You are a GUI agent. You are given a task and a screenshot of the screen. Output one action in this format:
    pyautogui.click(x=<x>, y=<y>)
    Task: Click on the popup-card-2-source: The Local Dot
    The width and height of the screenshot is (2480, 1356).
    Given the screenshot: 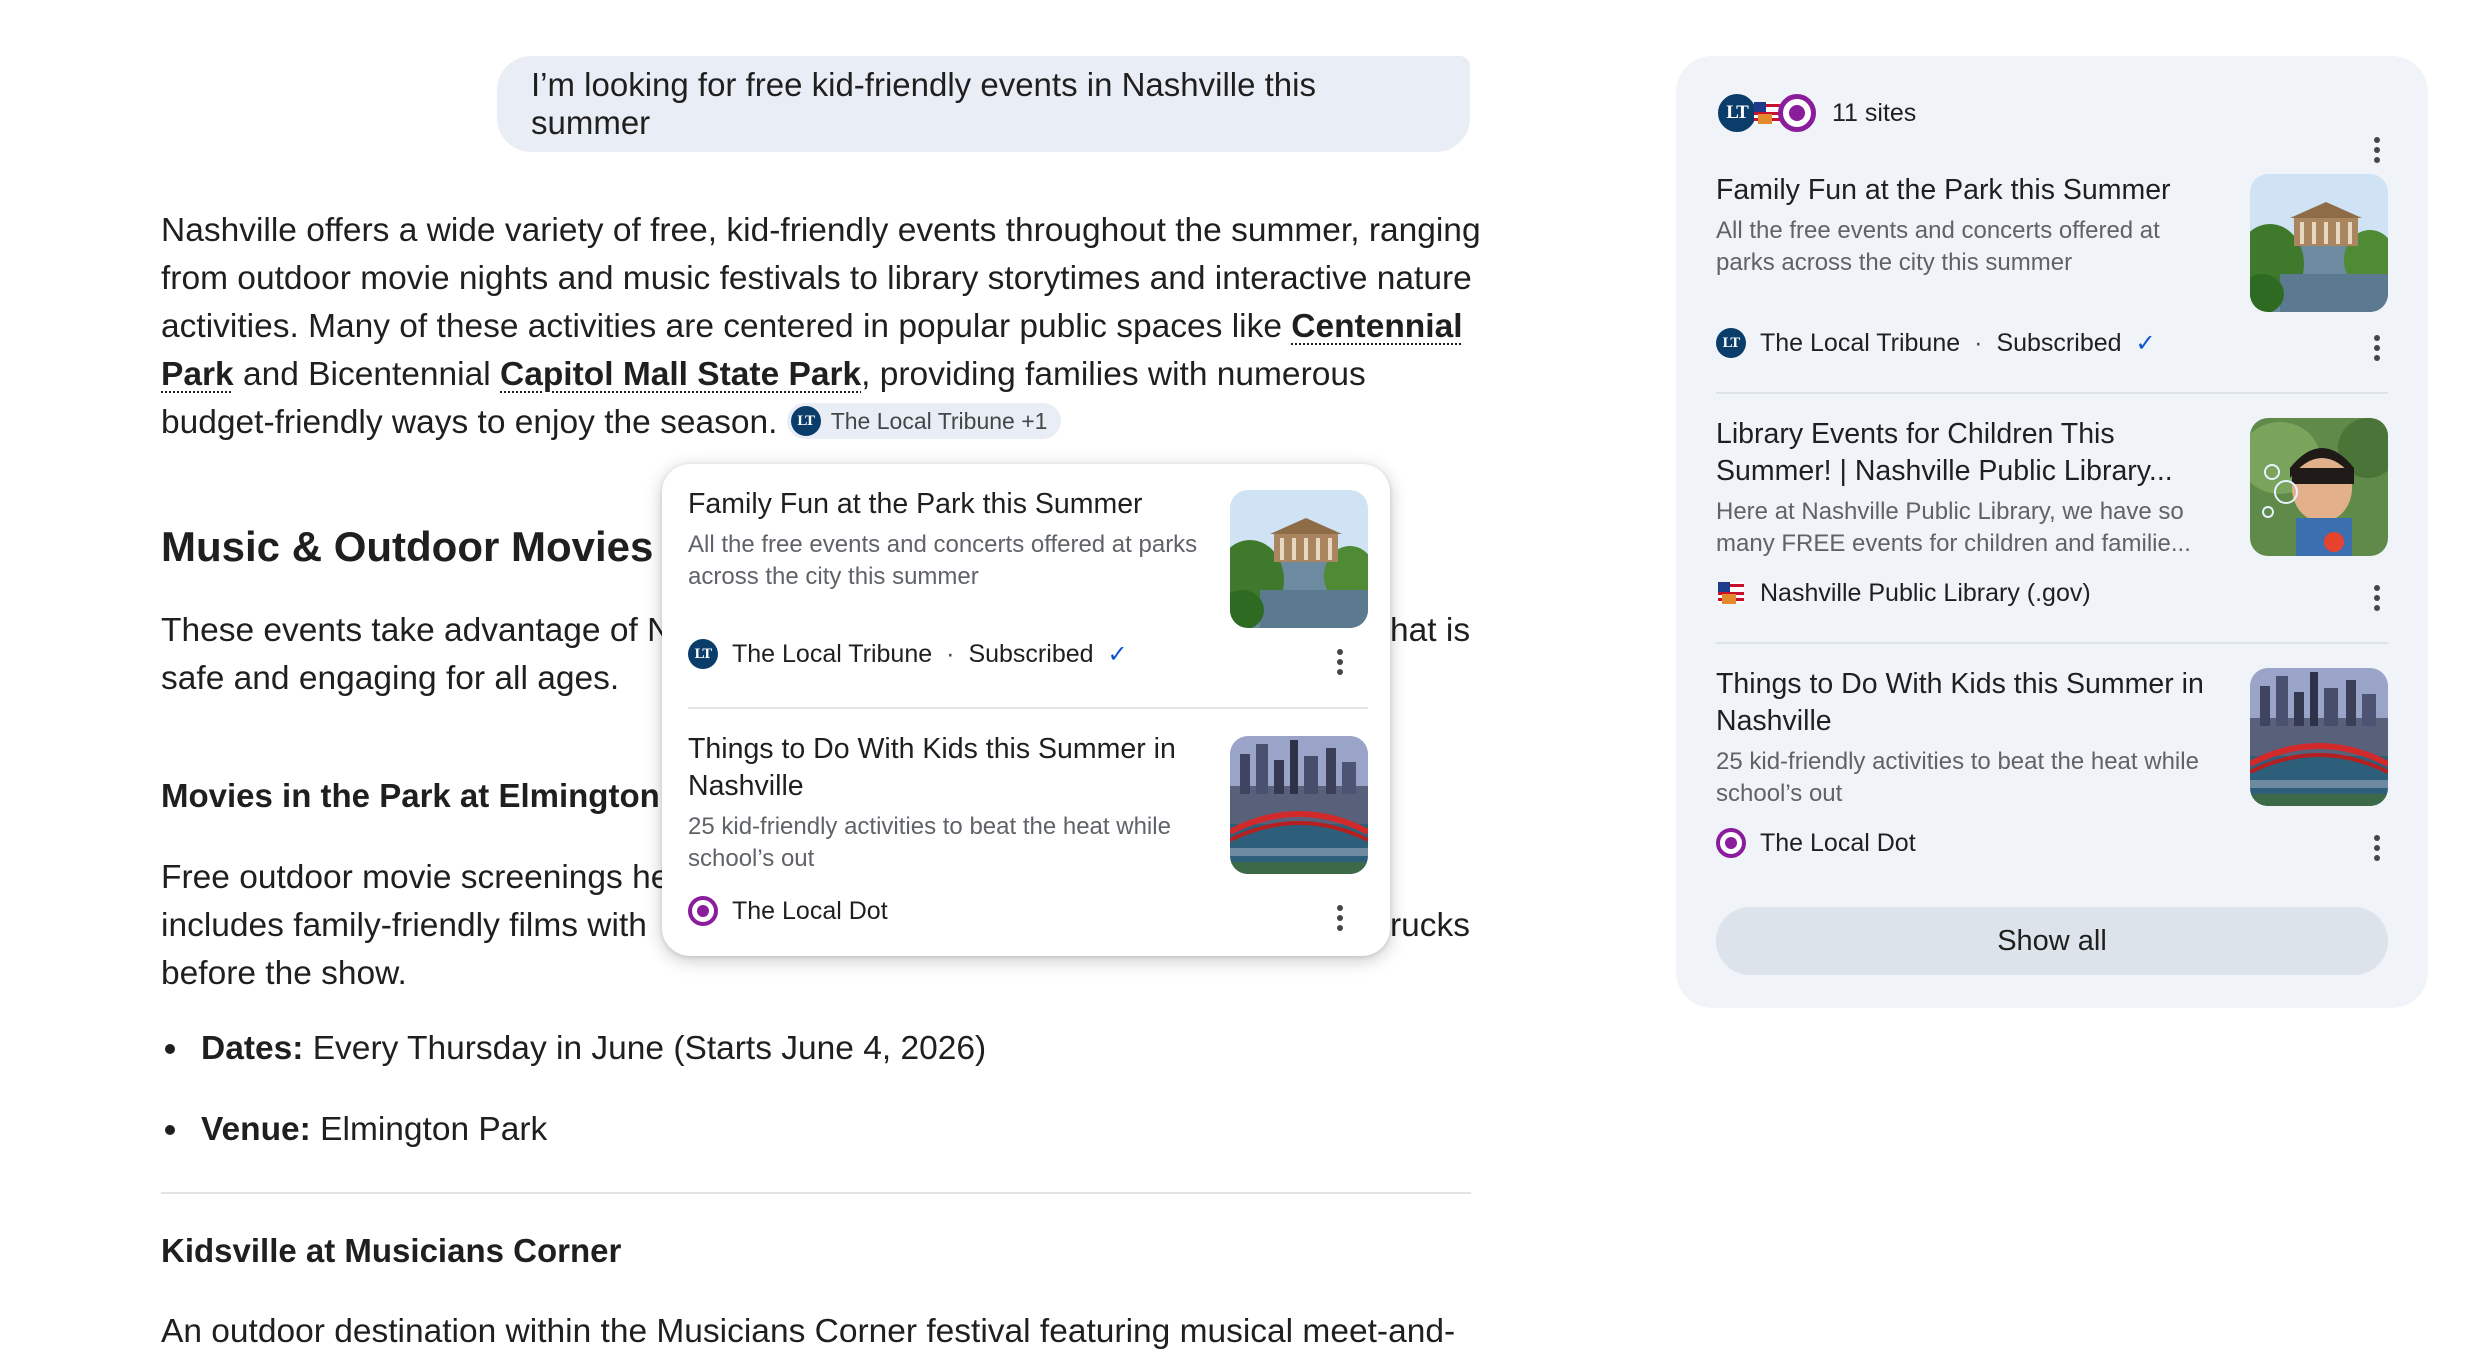 What is the action you would take?
    pyautogui.click(x=788, y=911)
    